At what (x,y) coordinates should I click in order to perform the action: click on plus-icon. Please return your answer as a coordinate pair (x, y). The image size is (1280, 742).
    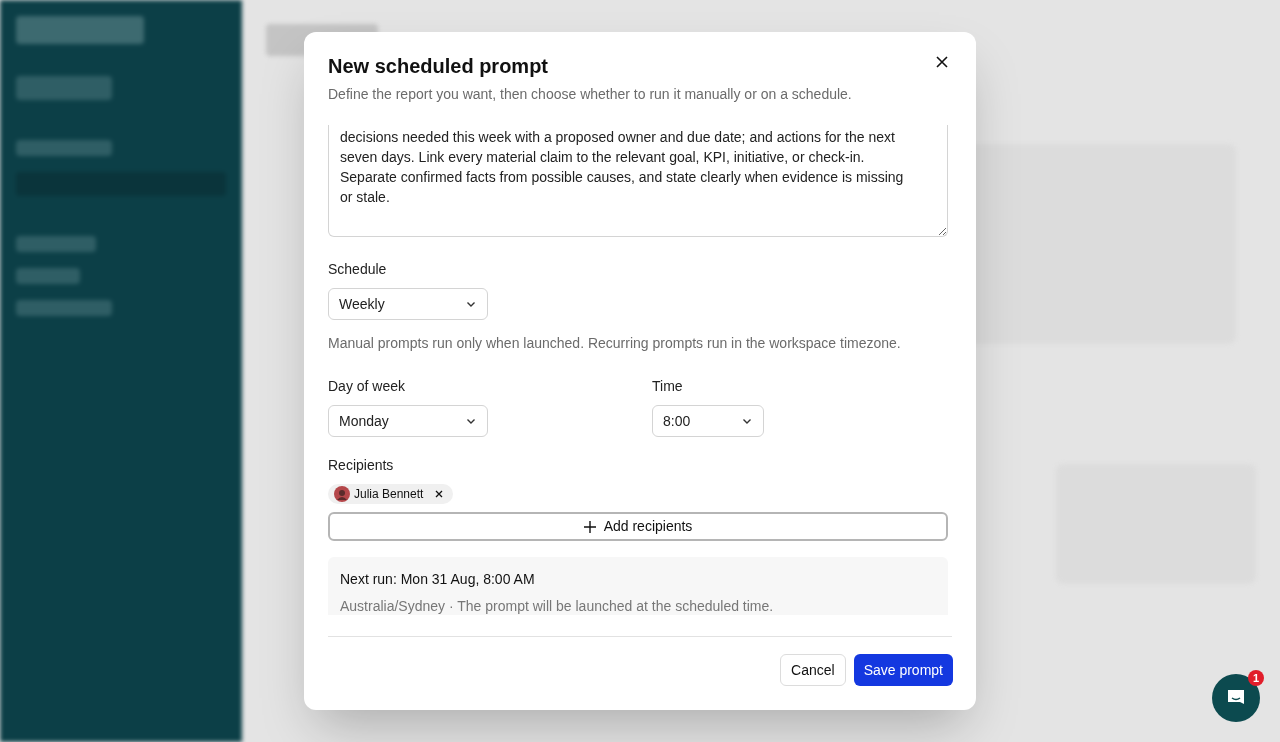
    Looking at the image, I should click on (589, 526).